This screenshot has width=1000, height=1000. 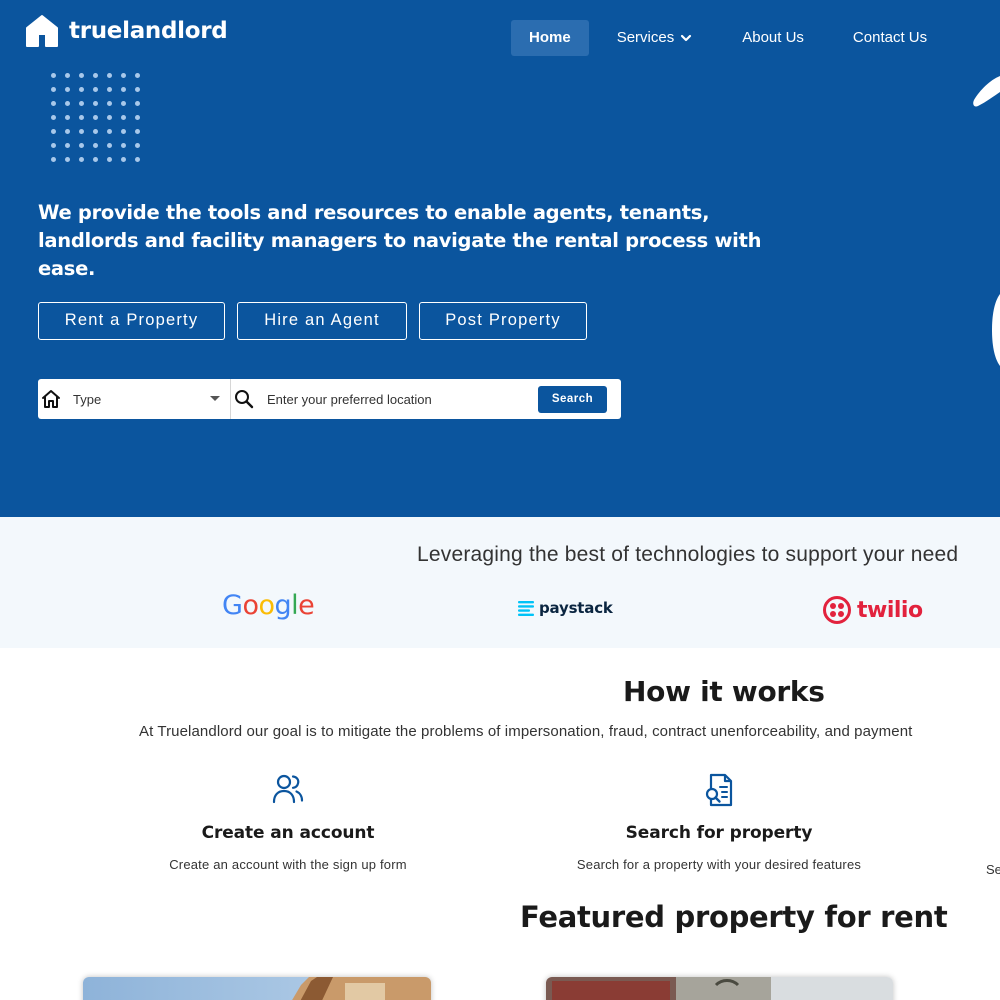 I want to click on brand-logo: truelandlord, so click(x=126, y=31).